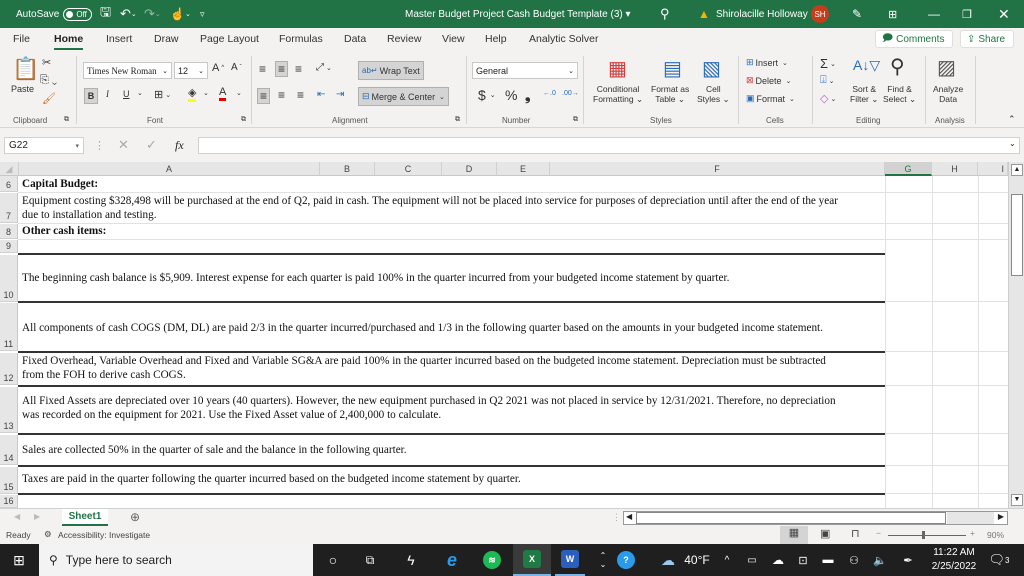 This screenshot has width=1024, height=576. I want to click on insert-function-icon: fx, so click(179, 145).